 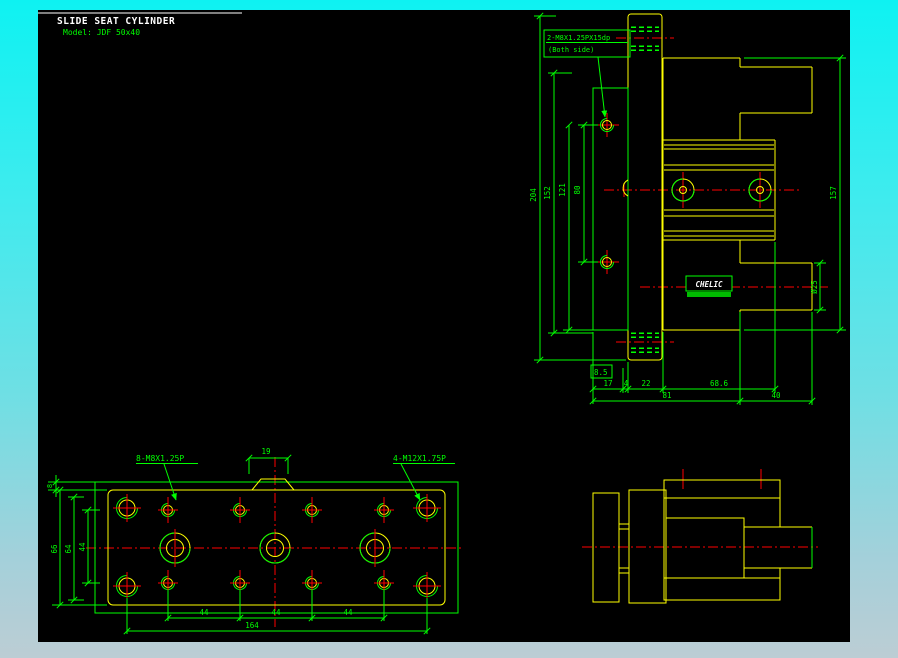 What do you see at coordinates (562, 190) in the screenshot?
I see `dim-121: 121` at bounding box center [562, 190].